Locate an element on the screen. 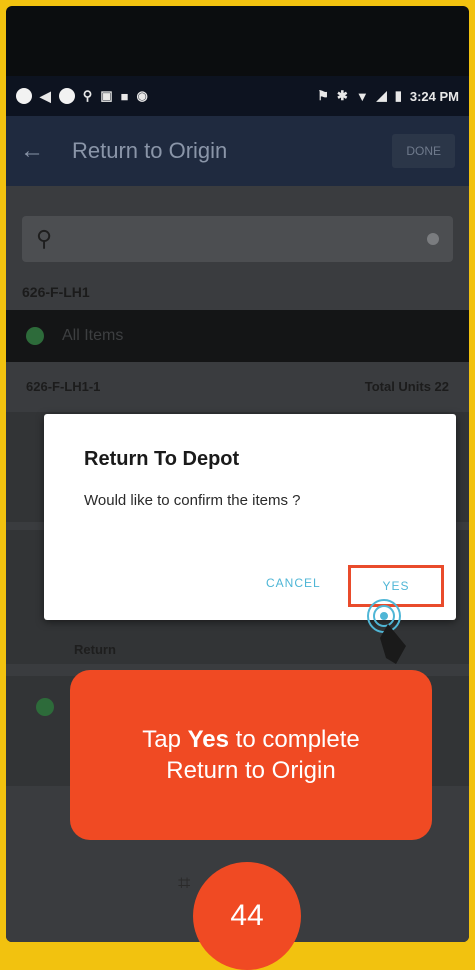  cellular-icon: ◢ is located at coordinates (381, 95).